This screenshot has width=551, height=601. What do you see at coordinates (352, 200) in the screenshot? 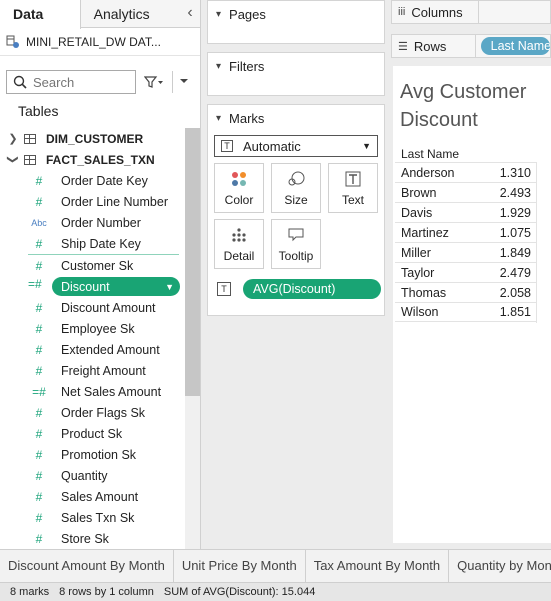
I see `text-label: Text` at bounding box center [352, 200].